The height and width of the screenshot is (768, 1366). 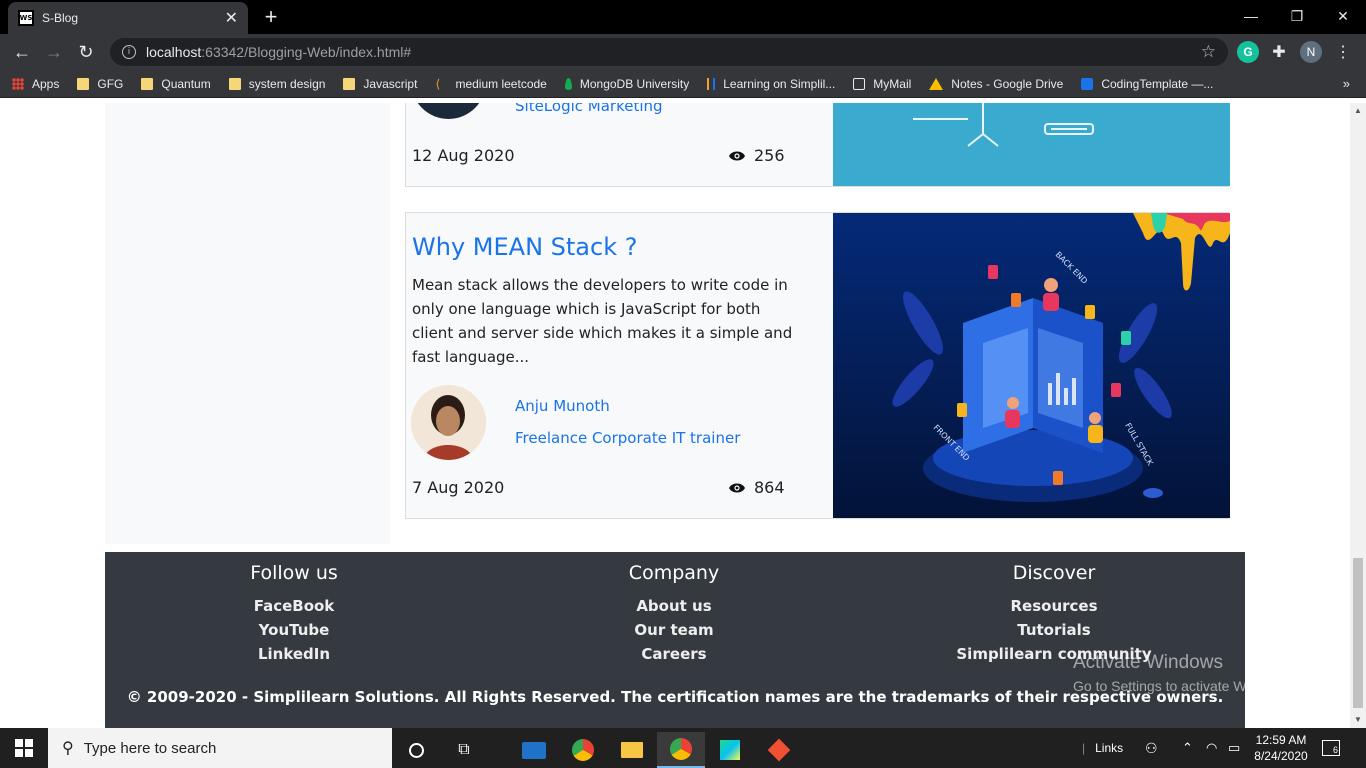 I want to click on info-icon: i, so click(x=129, y=52).